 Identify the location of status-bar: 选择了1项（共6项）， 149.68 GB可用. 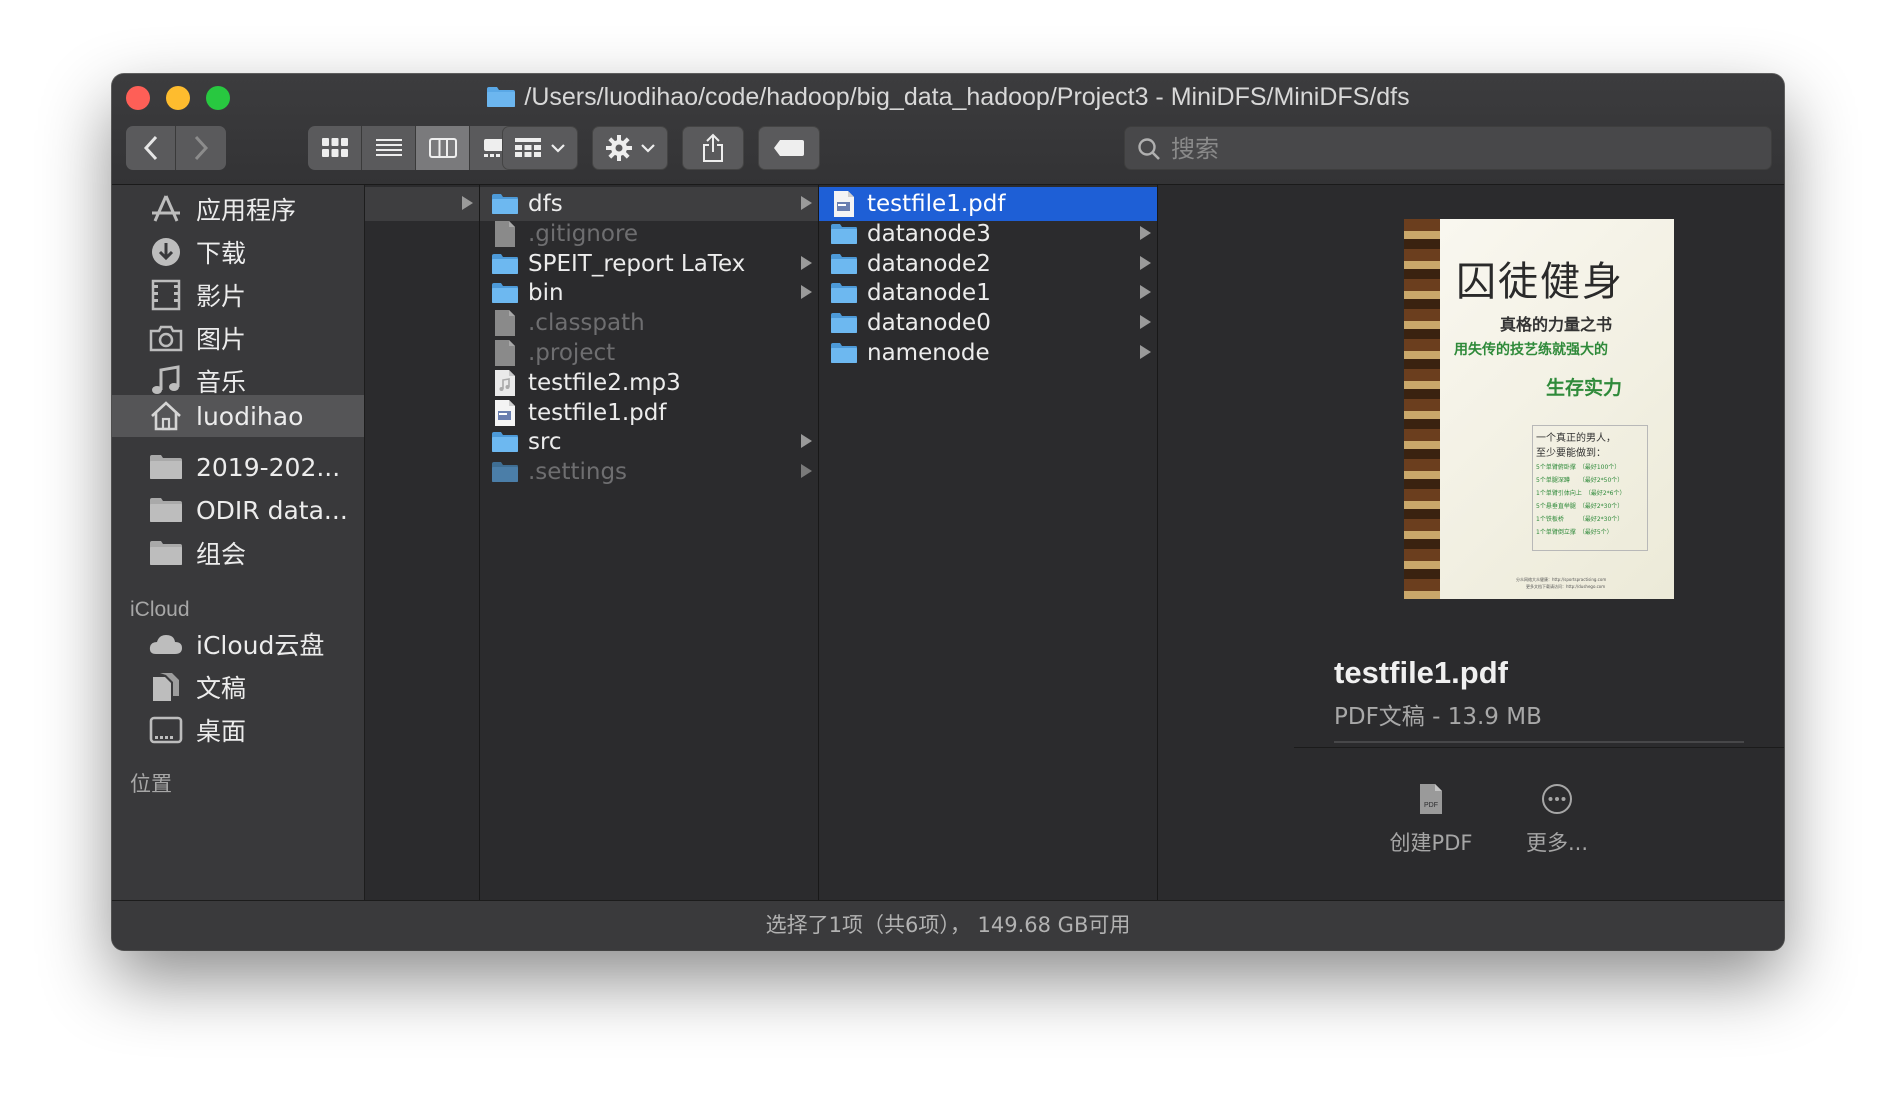
(948, 925).